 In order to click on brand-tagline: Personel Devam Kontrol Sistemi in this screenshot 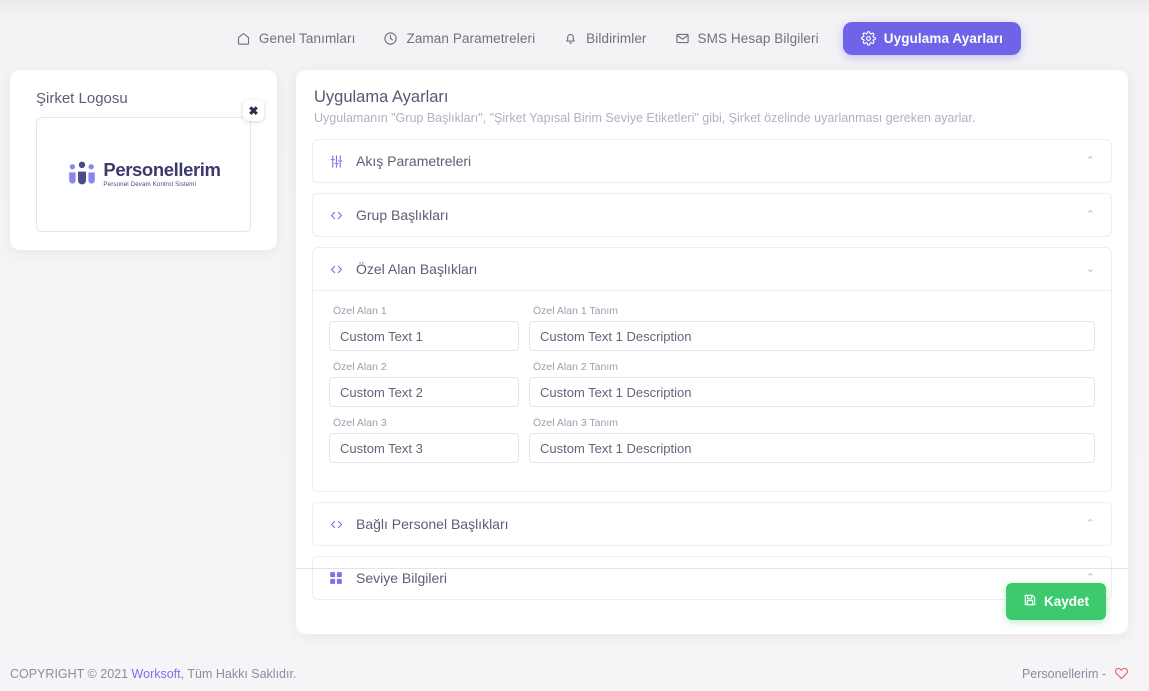, I will do `click(150, 184)`.